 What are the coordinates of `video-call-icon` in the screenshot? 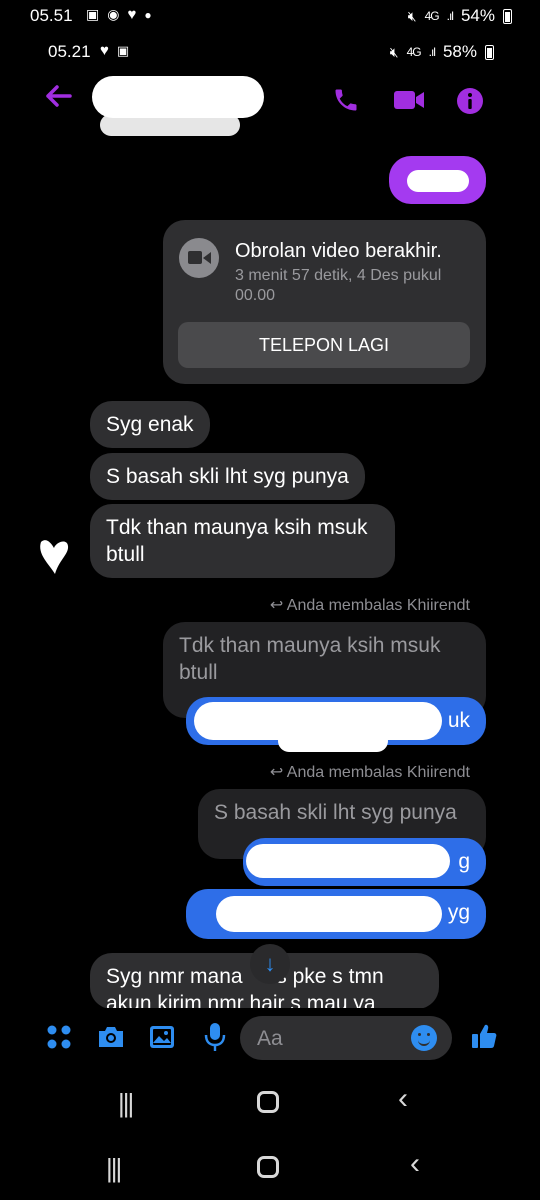 It's located at (199, 258).